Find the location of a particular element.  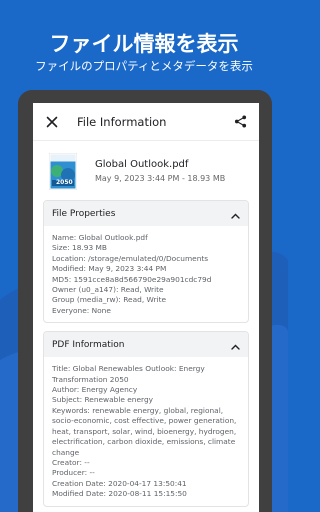

pdf-subject: Subject: Renewable energy is located at coordinates (103, 400).